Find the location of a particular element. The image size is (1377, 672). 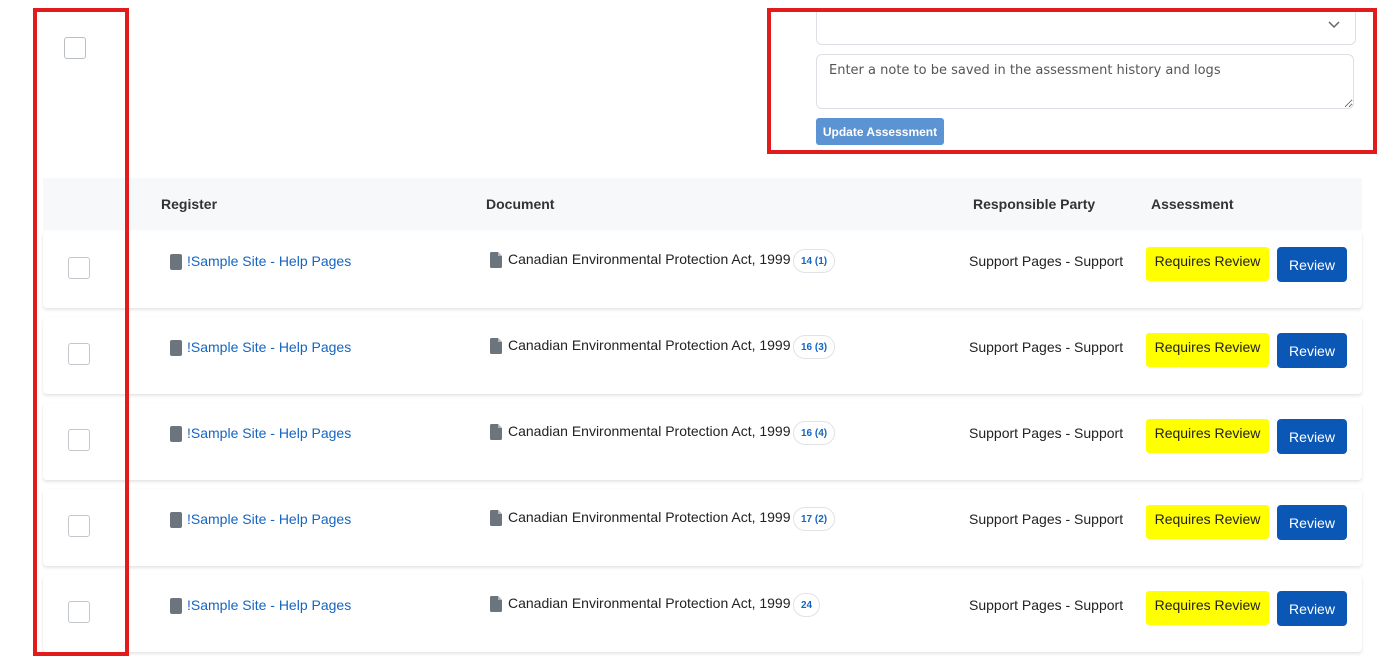

column-header-document: Document is located at coordinates (520, 204).